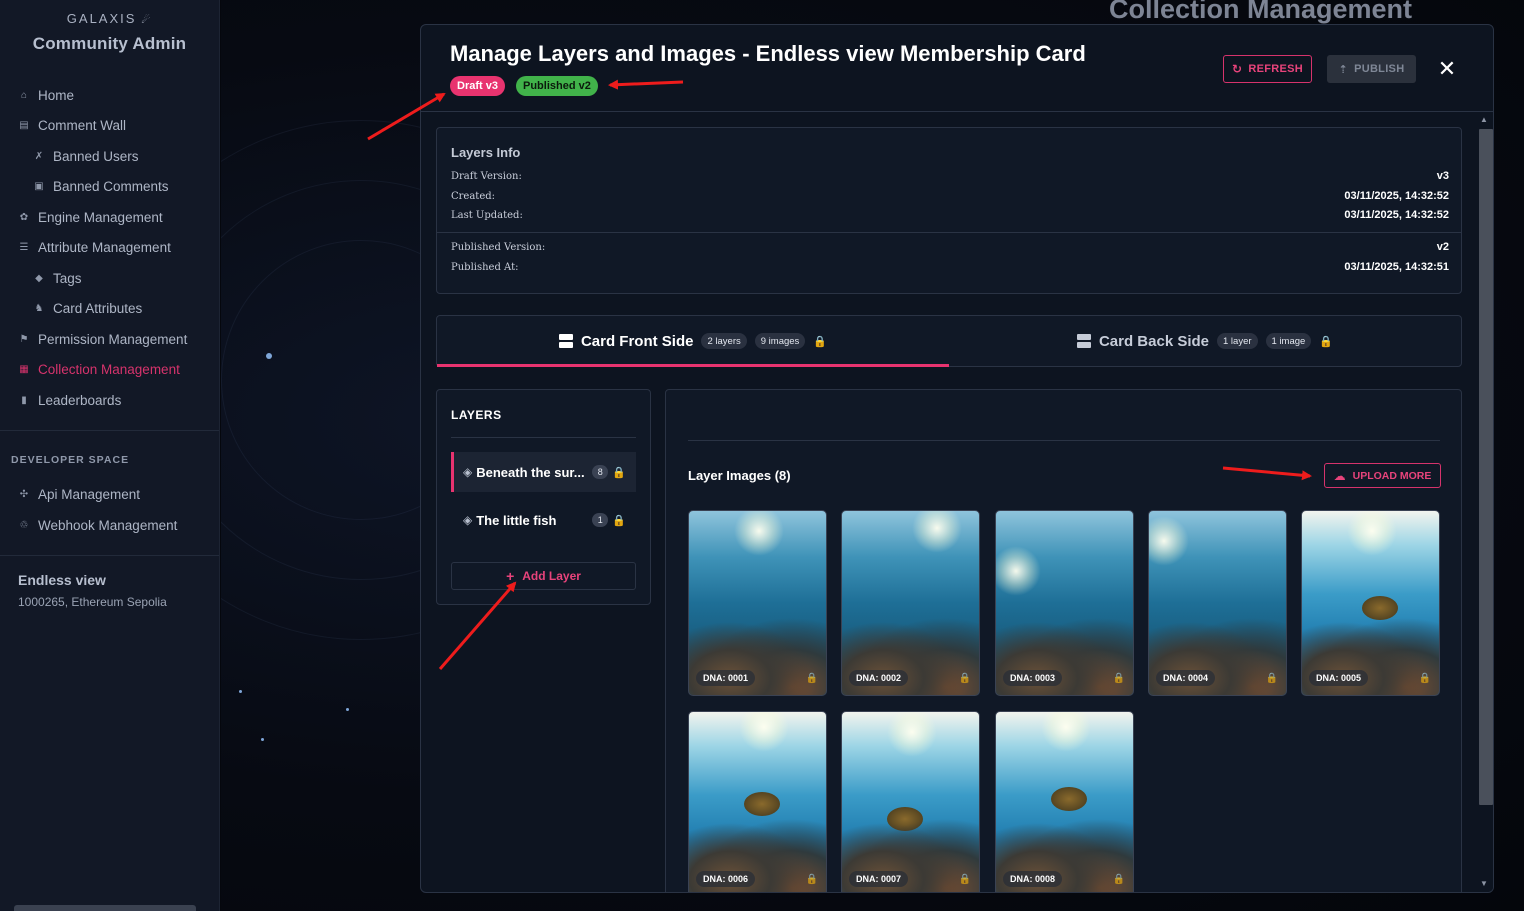 This screenshot has width=1524, height=911. What do you see at coordinates (510, 576) in the screenshot?
I see `plus-icon: +` at bounding box center [510, 576].